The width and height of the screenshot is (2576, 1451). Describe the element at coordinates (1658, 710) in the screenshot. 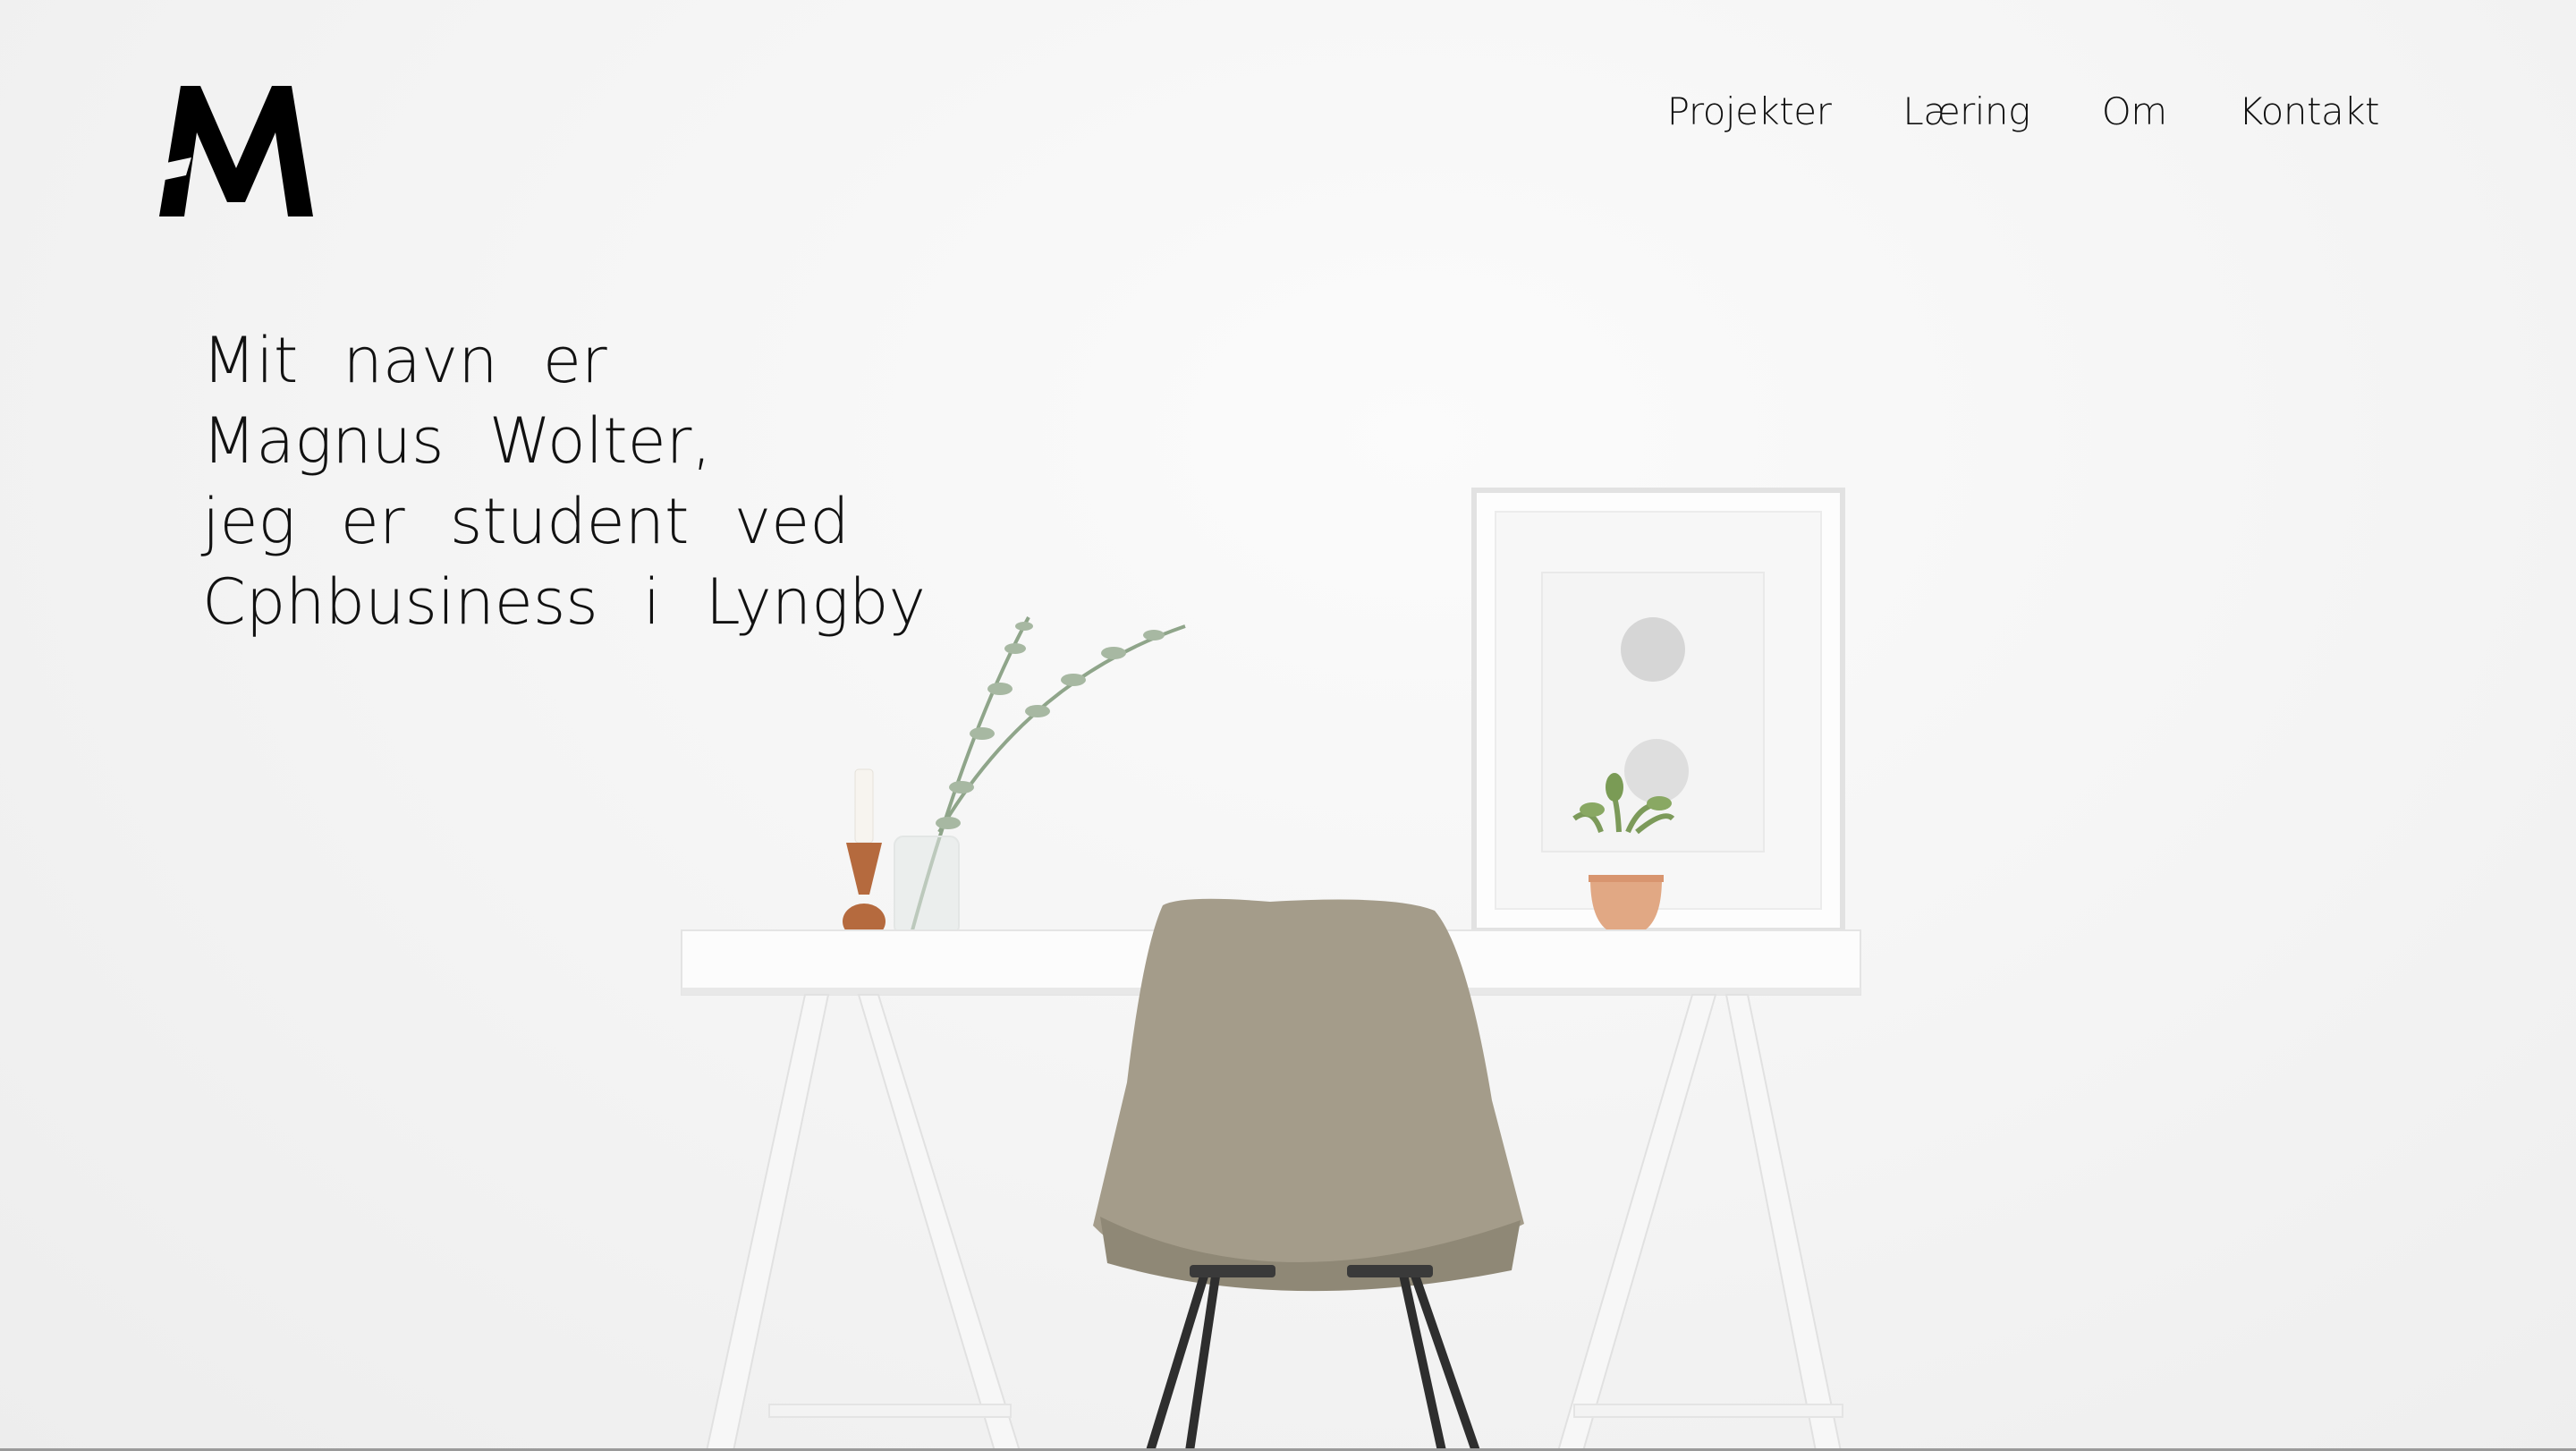

I see `picture-frame` at that location.